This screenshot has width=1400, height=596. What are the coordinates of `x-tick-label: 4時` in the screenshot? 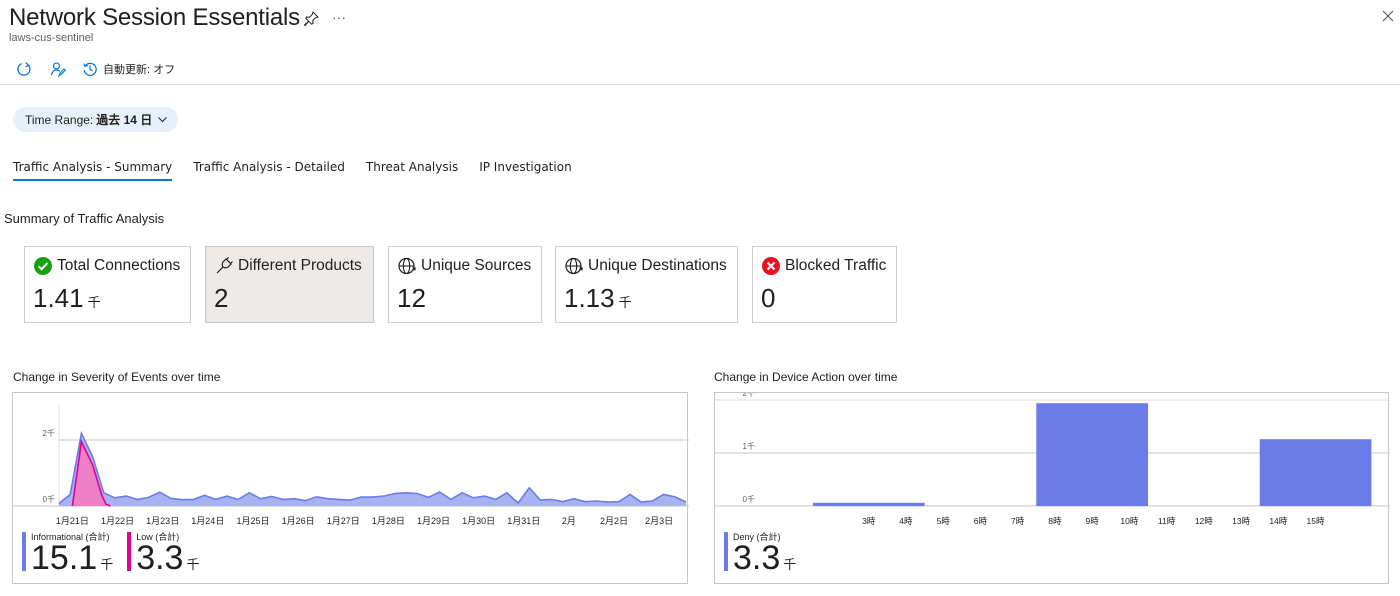 It's located at (906, 521).